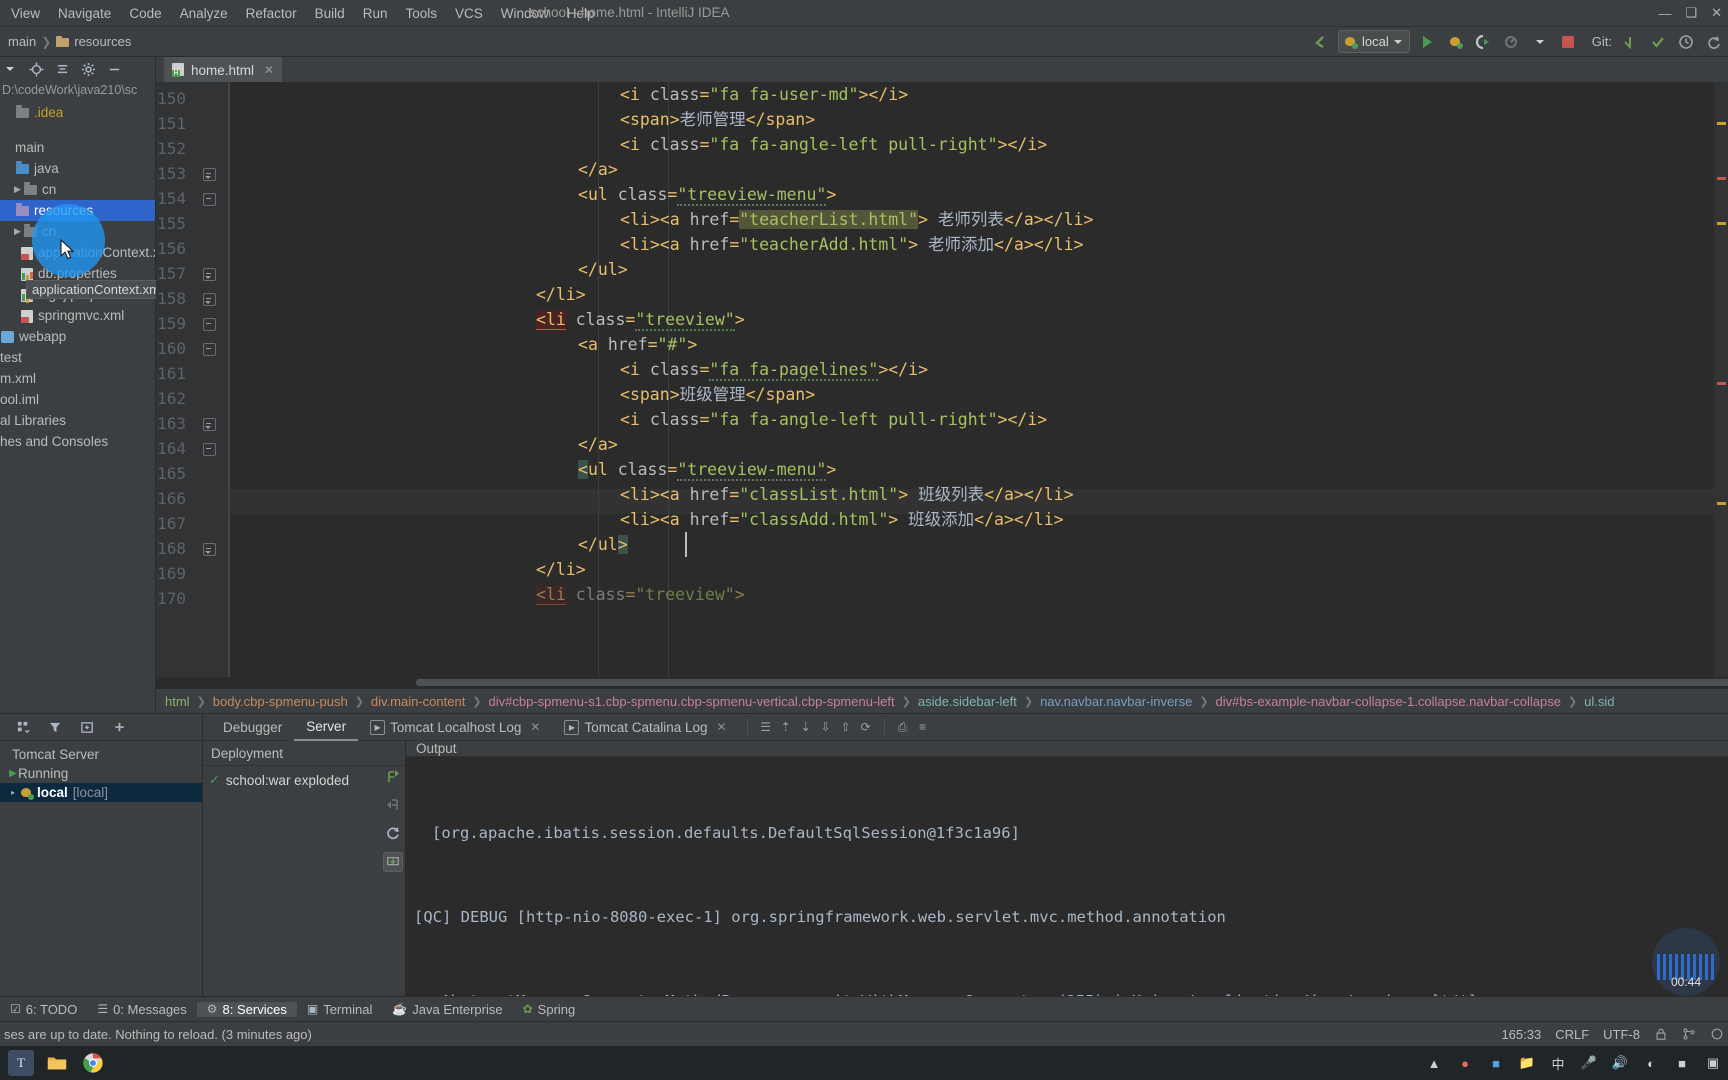  I want to click on breadcrumb-nav: nav.navbar.navbar-inverse, so click(1116, 701).